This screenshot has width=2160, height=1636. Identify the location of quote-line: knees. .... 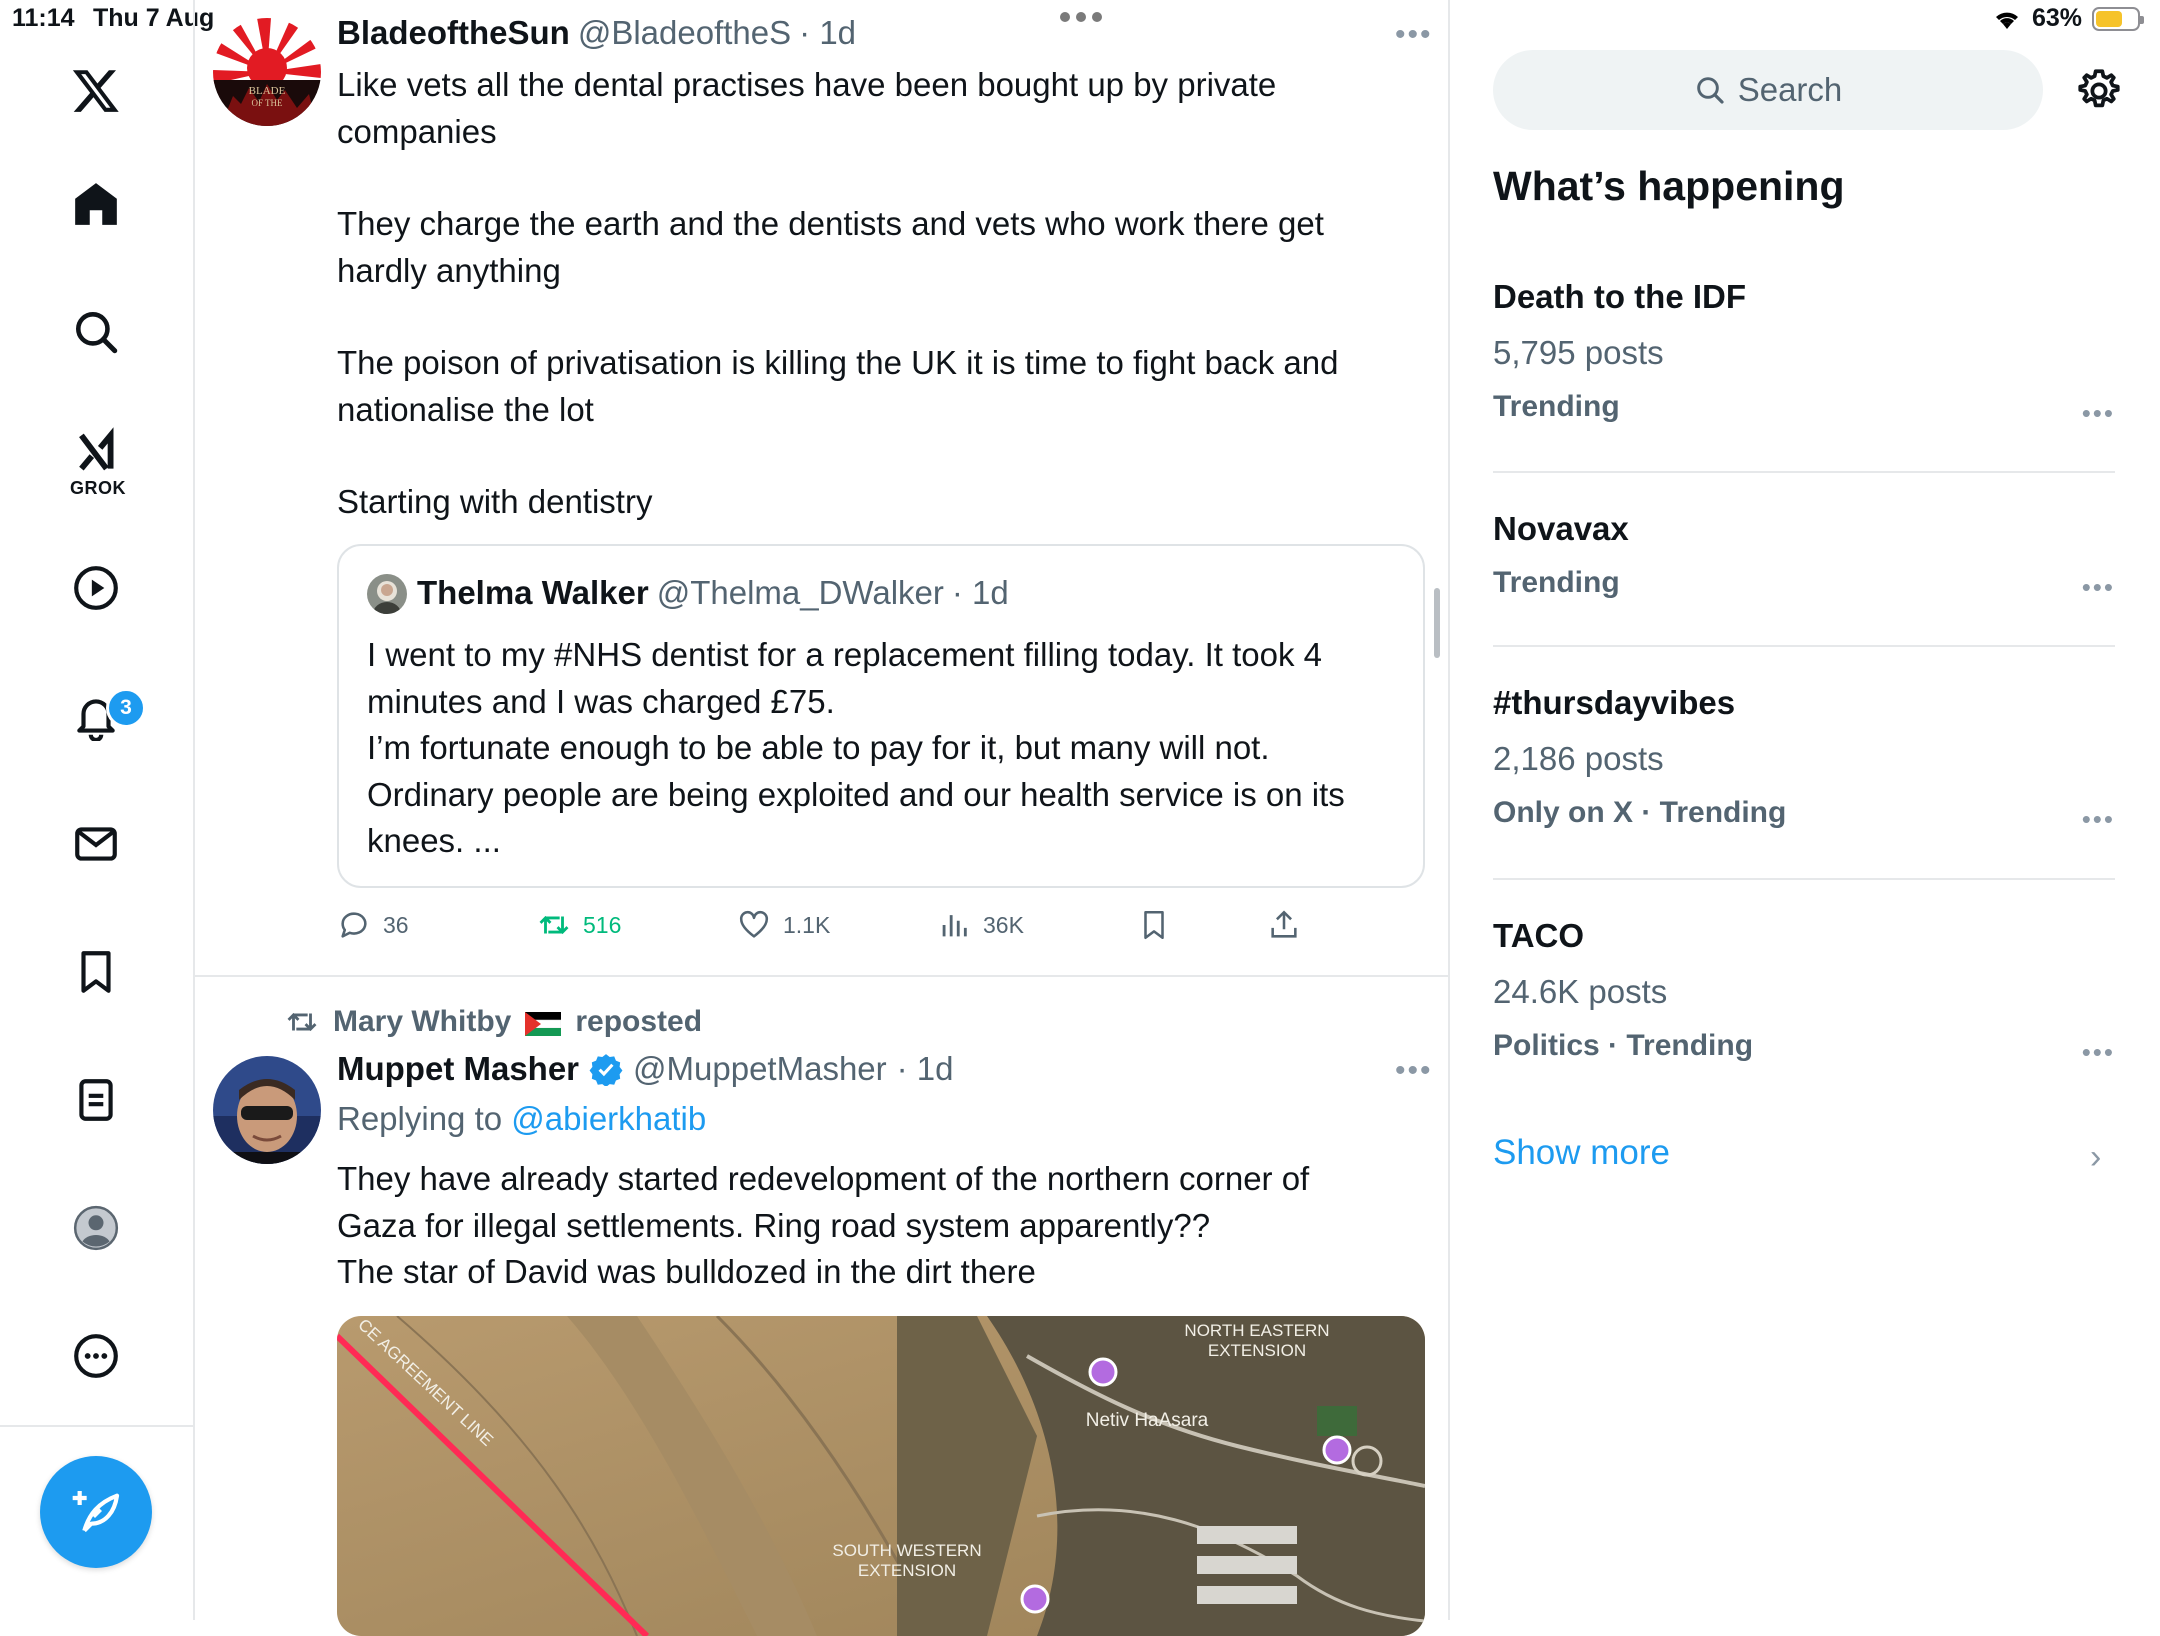
(434, 840).